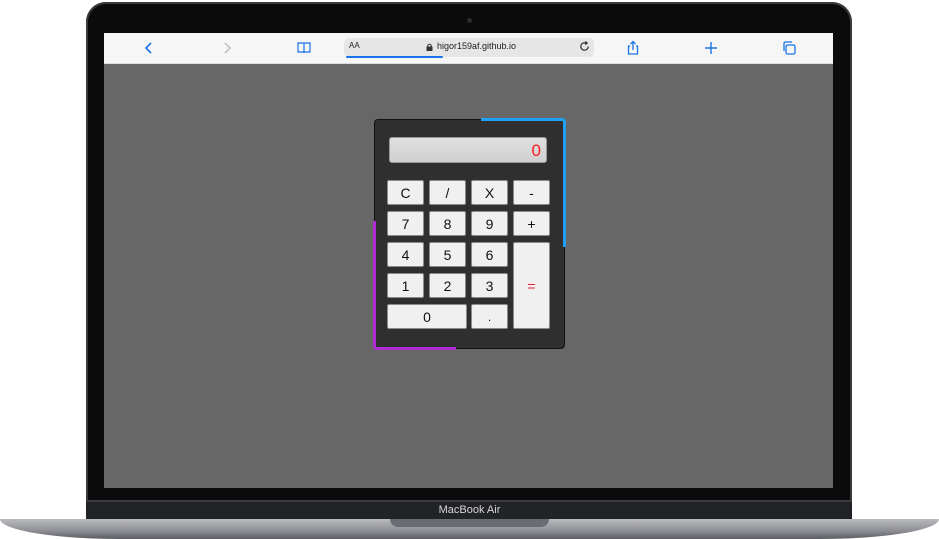 This screenshot has height=539, width=939. What do you see at coordinates (447, 223) in the screenshot?
I see `key-8: 8` at bounding box center [447, 223].